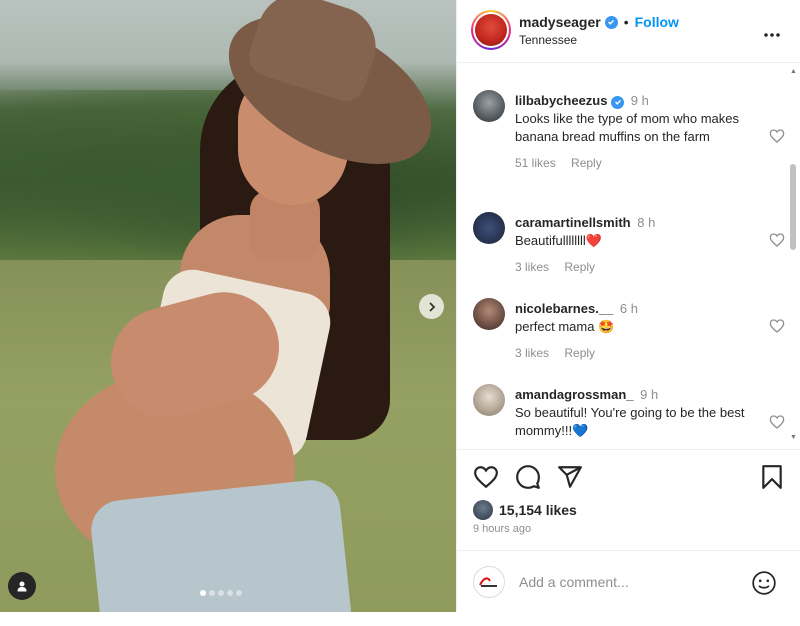 This screenshot has width=800, height=626. I want to click on tagged-users-button, so click(22, 586).